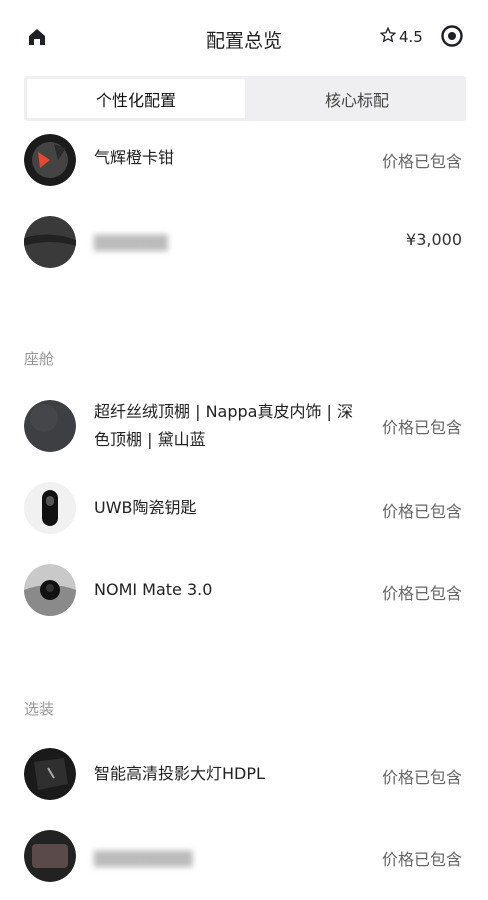  Describe the element at coordinates (134, 157) in the screenshot. I see `item-name: 气辉橙卡钳` at that location.